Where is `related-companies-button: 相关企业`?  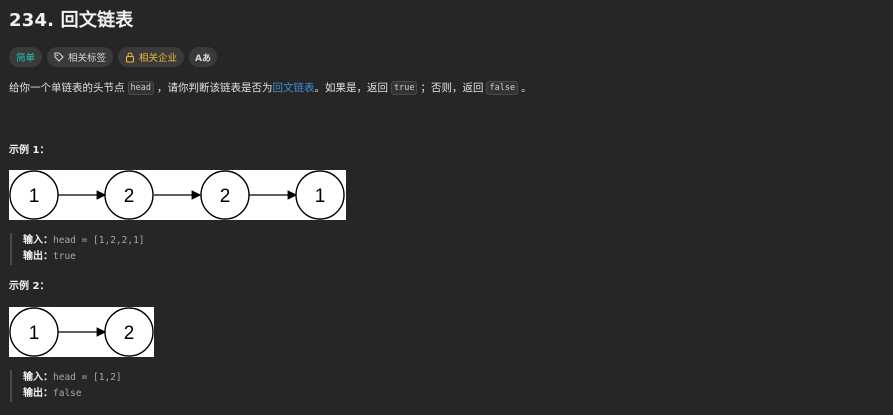 related-companies-button: 相关企业 is located at coordinates (151, 57).